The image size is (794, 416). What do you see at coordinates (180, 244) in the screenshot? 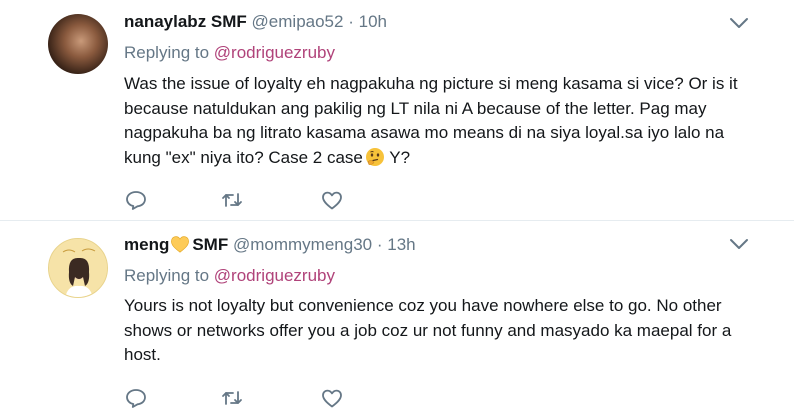
I see `yellow-heart-emoji` at bounding box center [180, 244].